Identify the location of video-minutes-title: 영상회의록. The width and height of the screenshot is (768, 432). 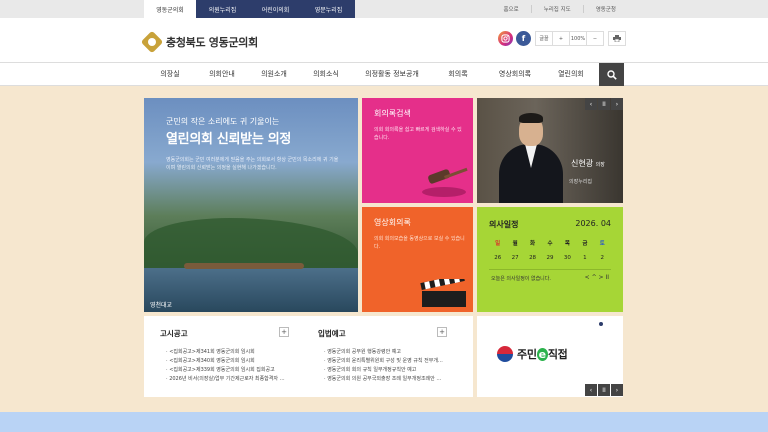
(392, 222).